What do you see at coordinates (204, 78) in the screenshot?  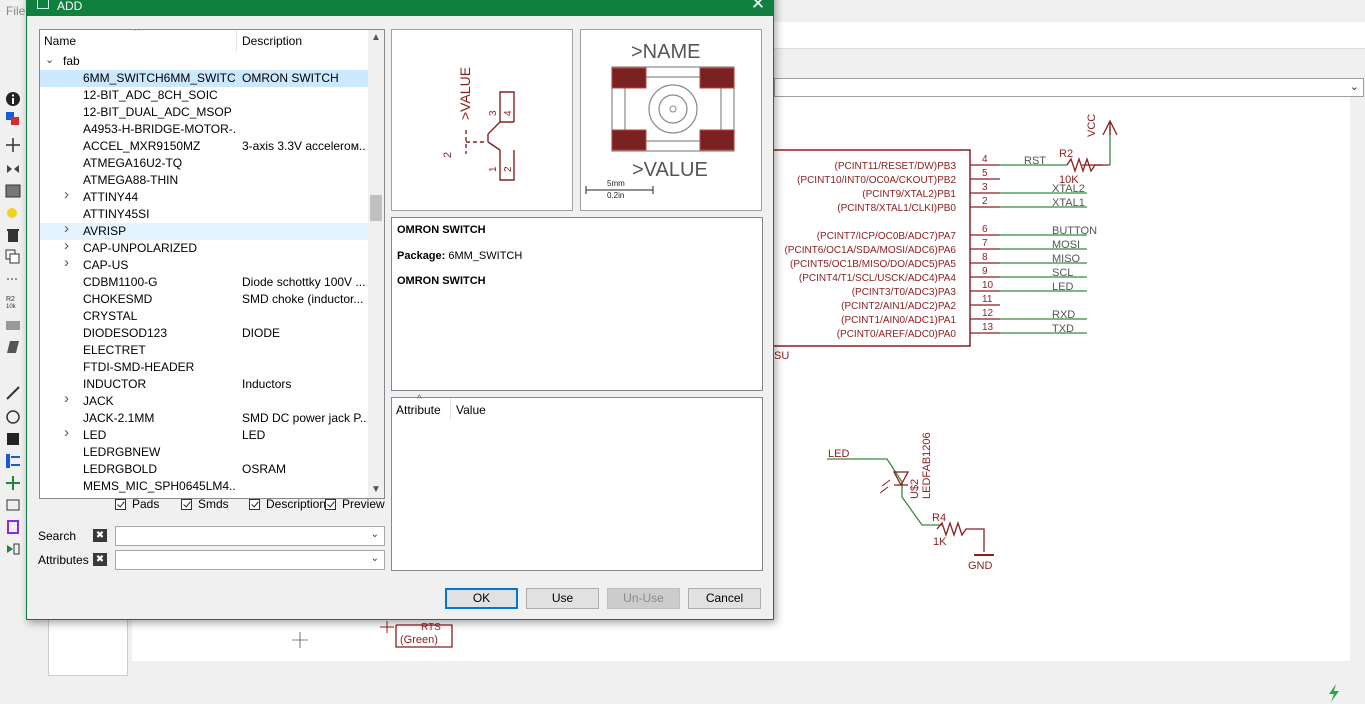 I see `tree-row: 6MM_SWITCH6MM_SWITCH OMRON SWITCH` at bounding box center [204, 78].